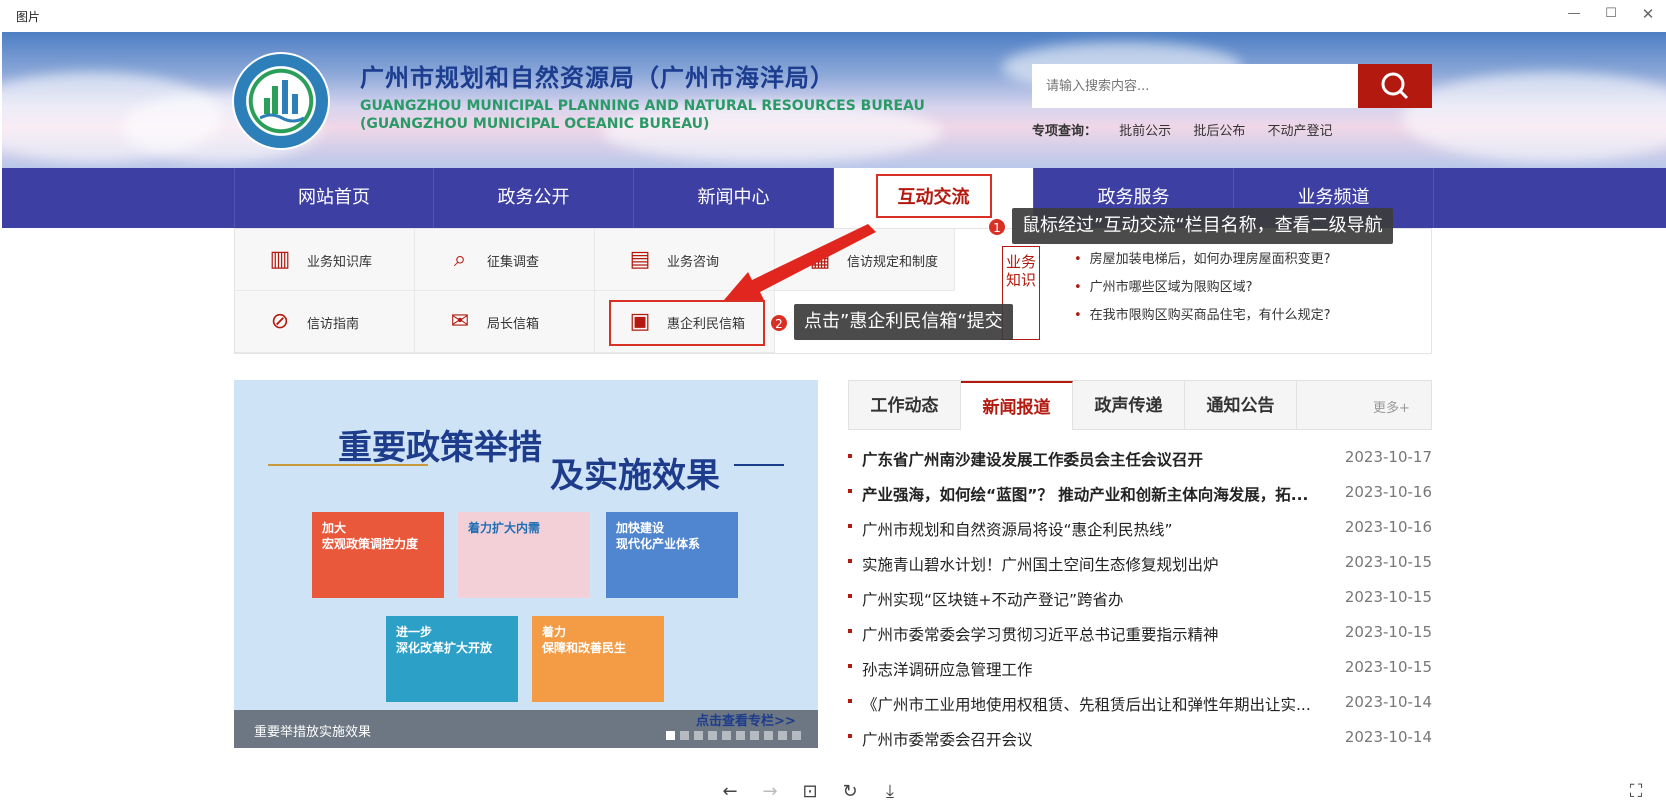 This screenshot has width=1666, height=812. What do you see at coordinates (1097, 459) in the screenshot?
I see `news-title: 广东省广州南沙建设发展工作委员会主任会议召开` at bounding box center [1097, 459].